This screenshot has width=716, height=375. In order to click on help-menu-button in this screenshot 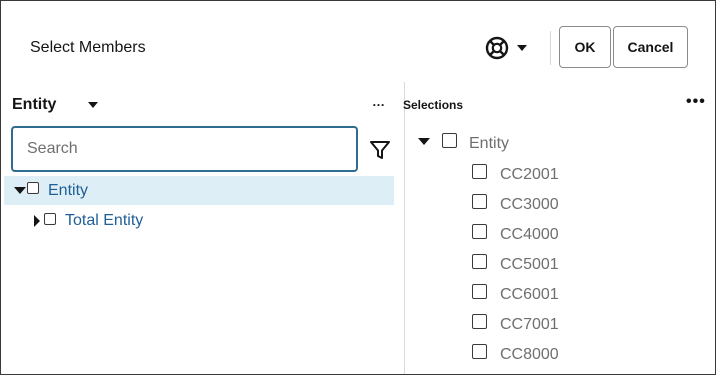, I will do `click(510, 48)`.